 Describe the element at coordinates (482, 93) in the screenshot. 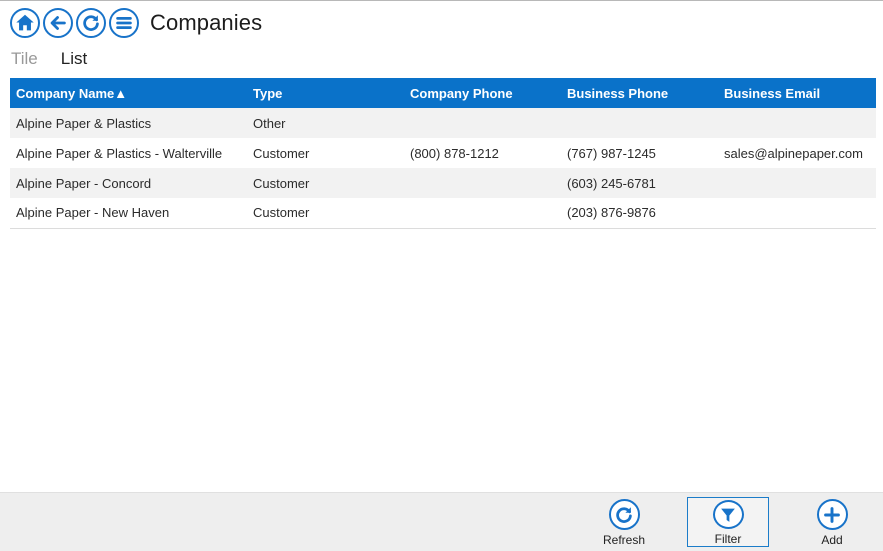

I see `column-header-company-phone: Company Phone` at that location.